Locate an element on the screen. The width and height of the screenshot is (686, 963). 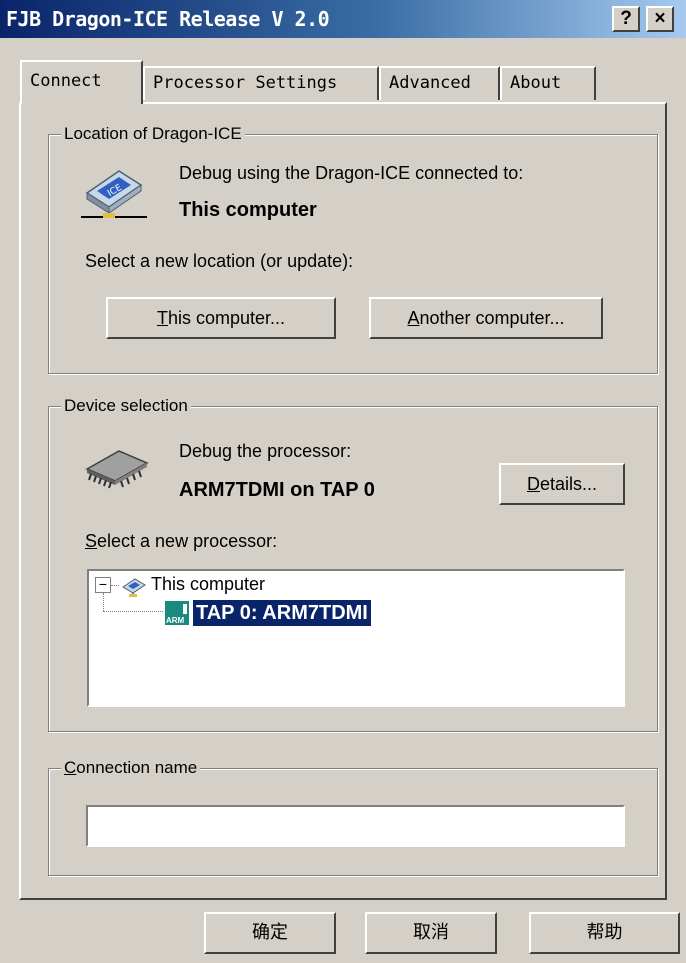
help-button: 帮助 is located at coordinates (604, 933).